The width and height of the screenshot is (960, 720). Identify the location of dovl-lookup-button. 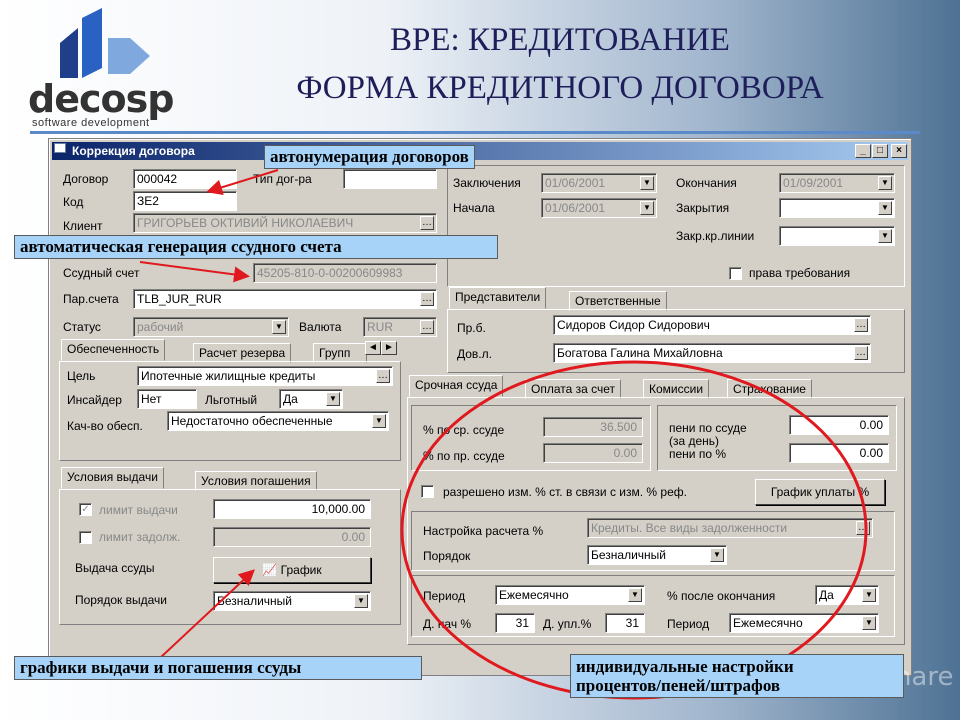
(861, 353).